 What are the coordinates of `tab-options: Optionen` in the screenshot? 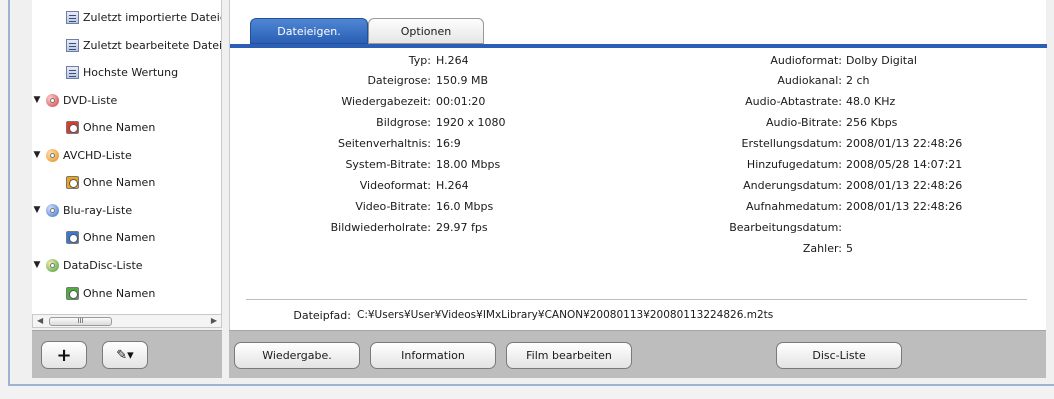 It's located at (426, 31).